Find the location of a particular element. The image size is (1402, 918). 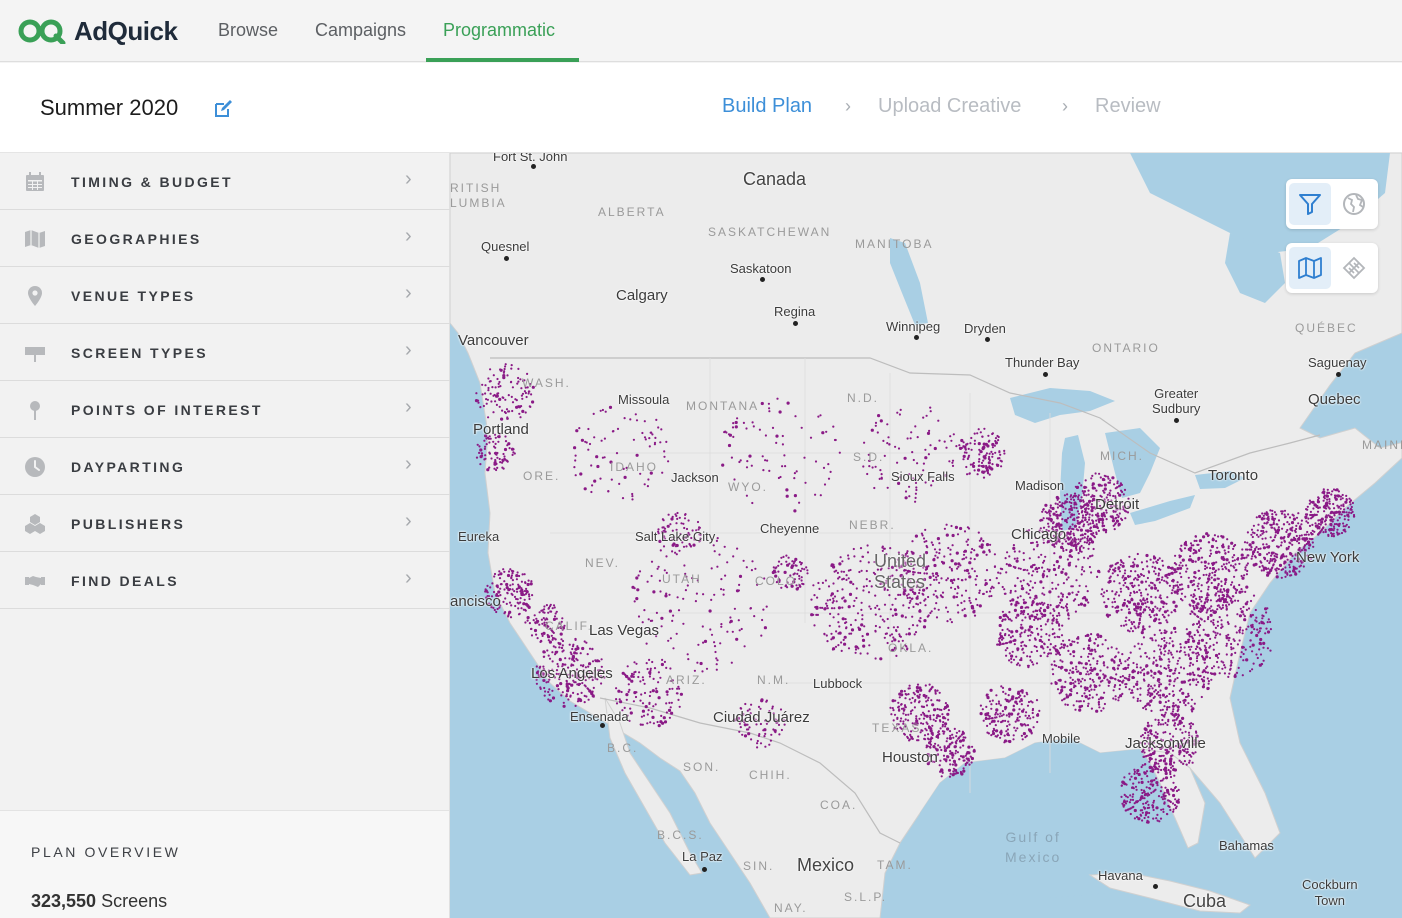

sidebar-item-publishers: PUBLISHERS › is located at coordinates (225, 523).